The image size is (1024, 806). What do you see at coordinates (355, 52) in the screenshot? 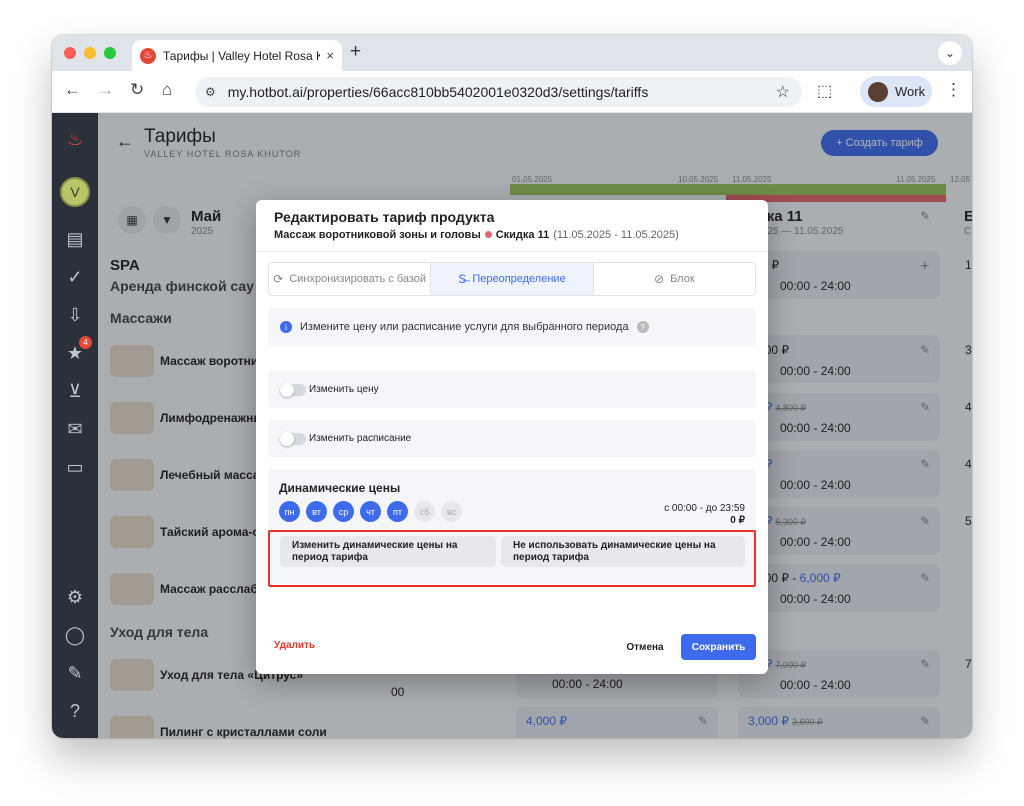
I see `new-tab-button: +` at bounding box center [355, 52].